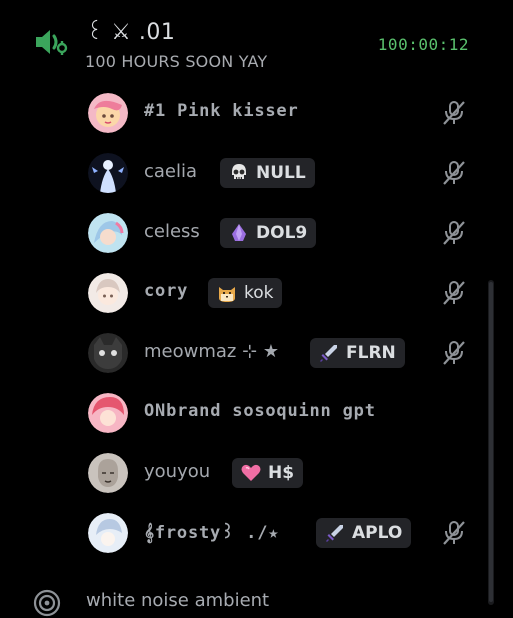 The image size is (513, 618). I want to click on member-tag: NULL, so click(267, 173).